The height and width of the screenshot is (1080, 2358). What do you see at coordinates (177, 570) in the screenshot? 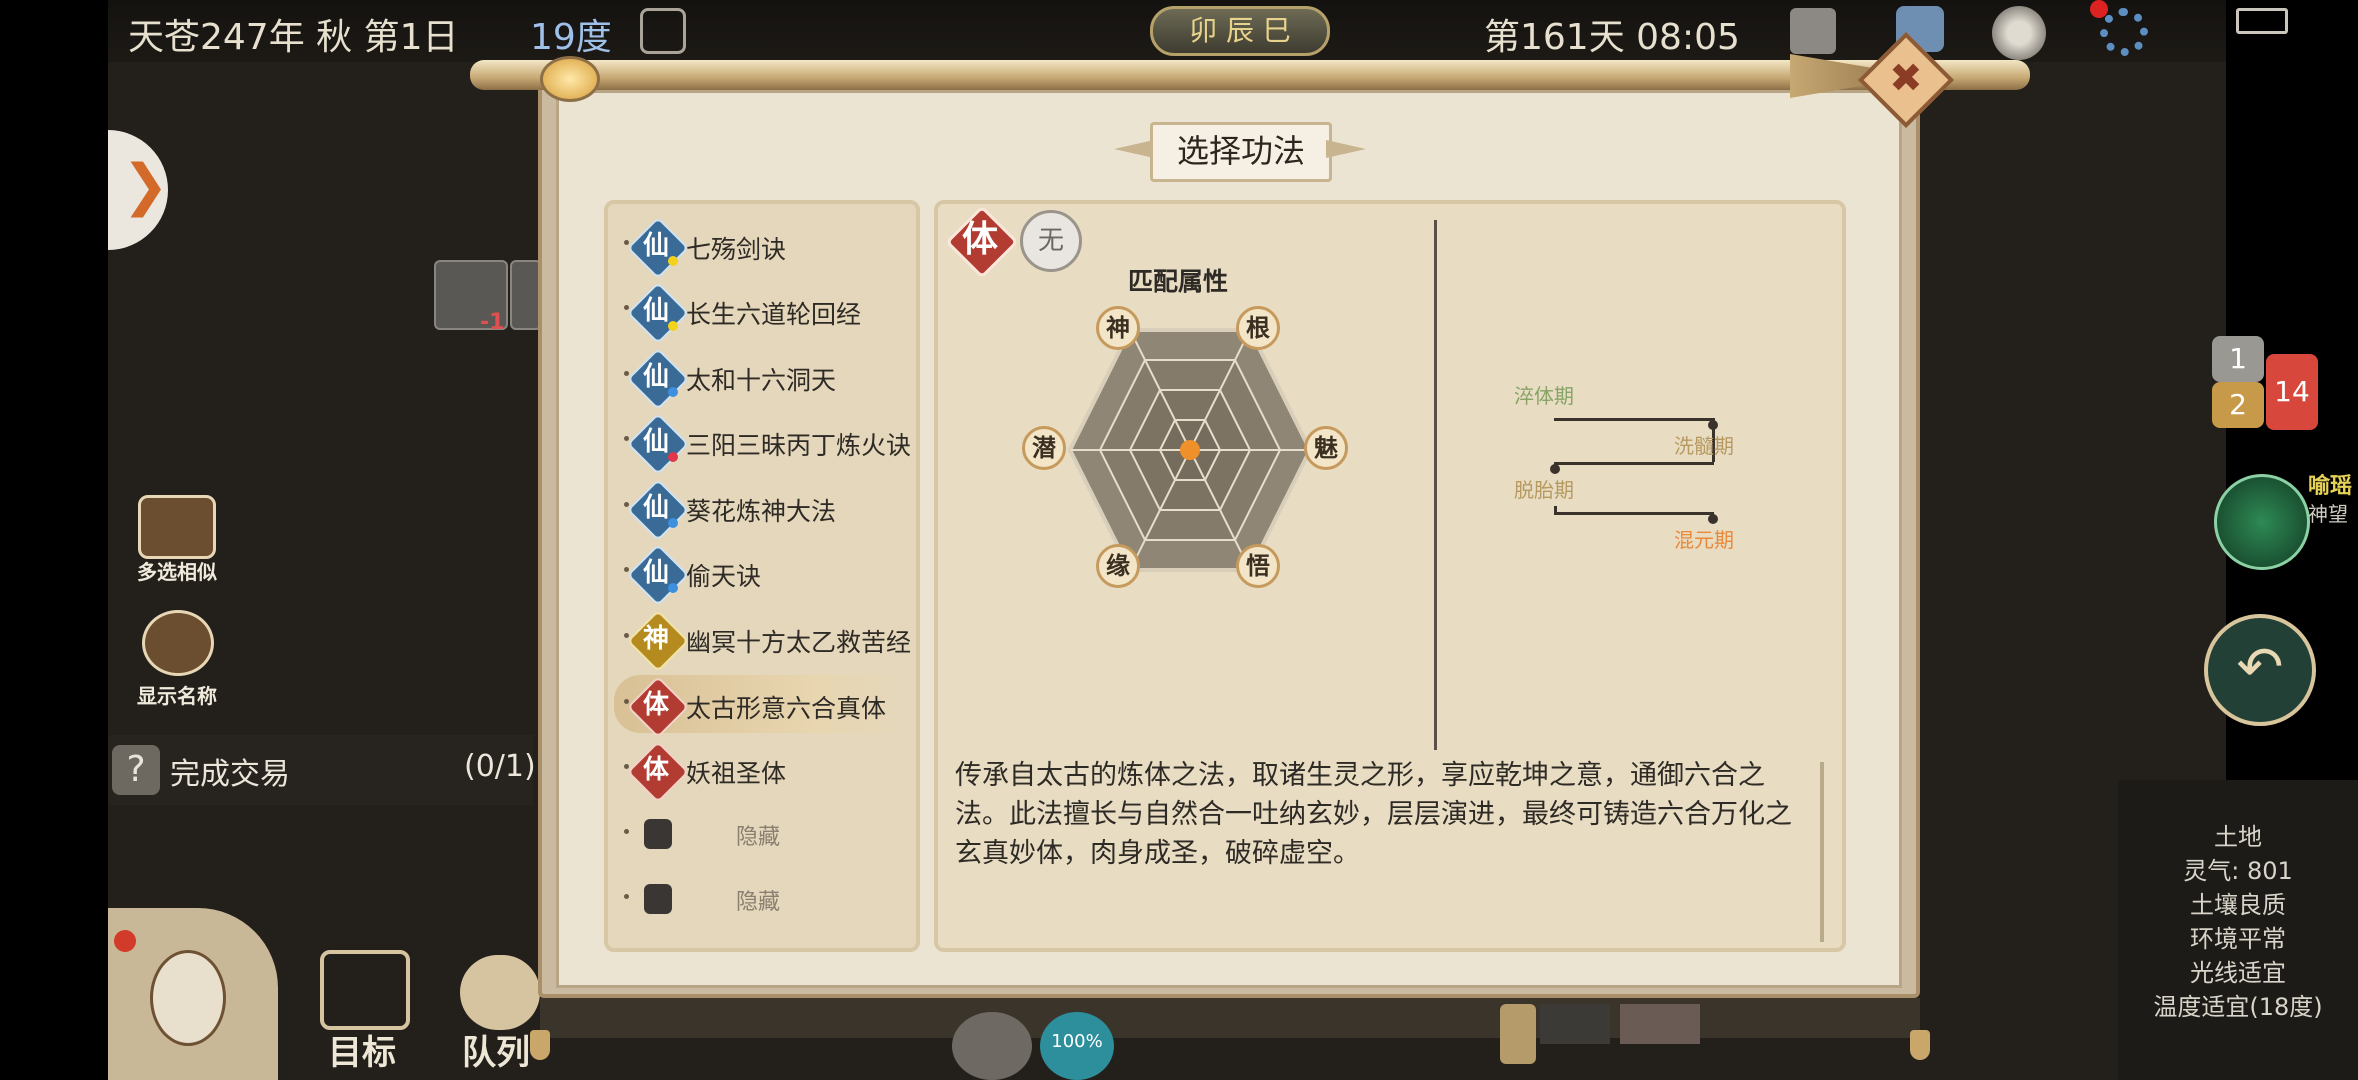
I see `multi-select-label: 多选相似` at bounding box center [177, 570].